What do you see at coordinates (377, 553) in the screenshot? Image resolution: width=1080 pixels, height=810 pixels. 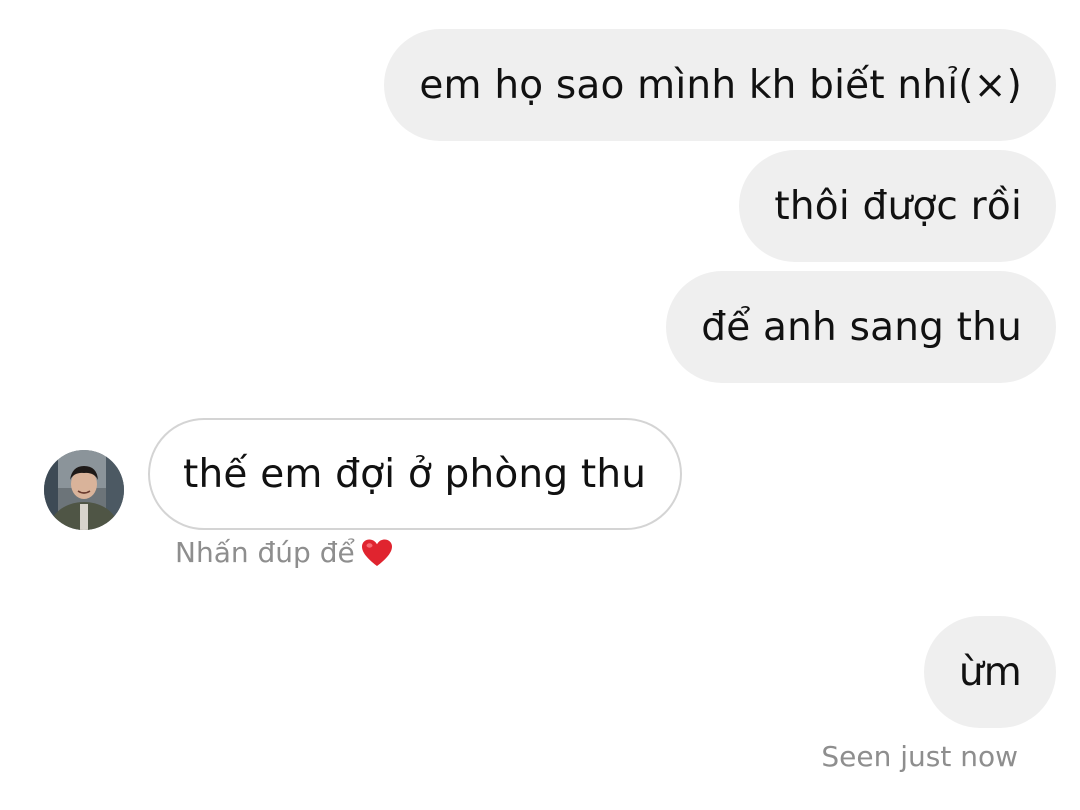 I see `heart-icon` at bounding box center [377, 553].